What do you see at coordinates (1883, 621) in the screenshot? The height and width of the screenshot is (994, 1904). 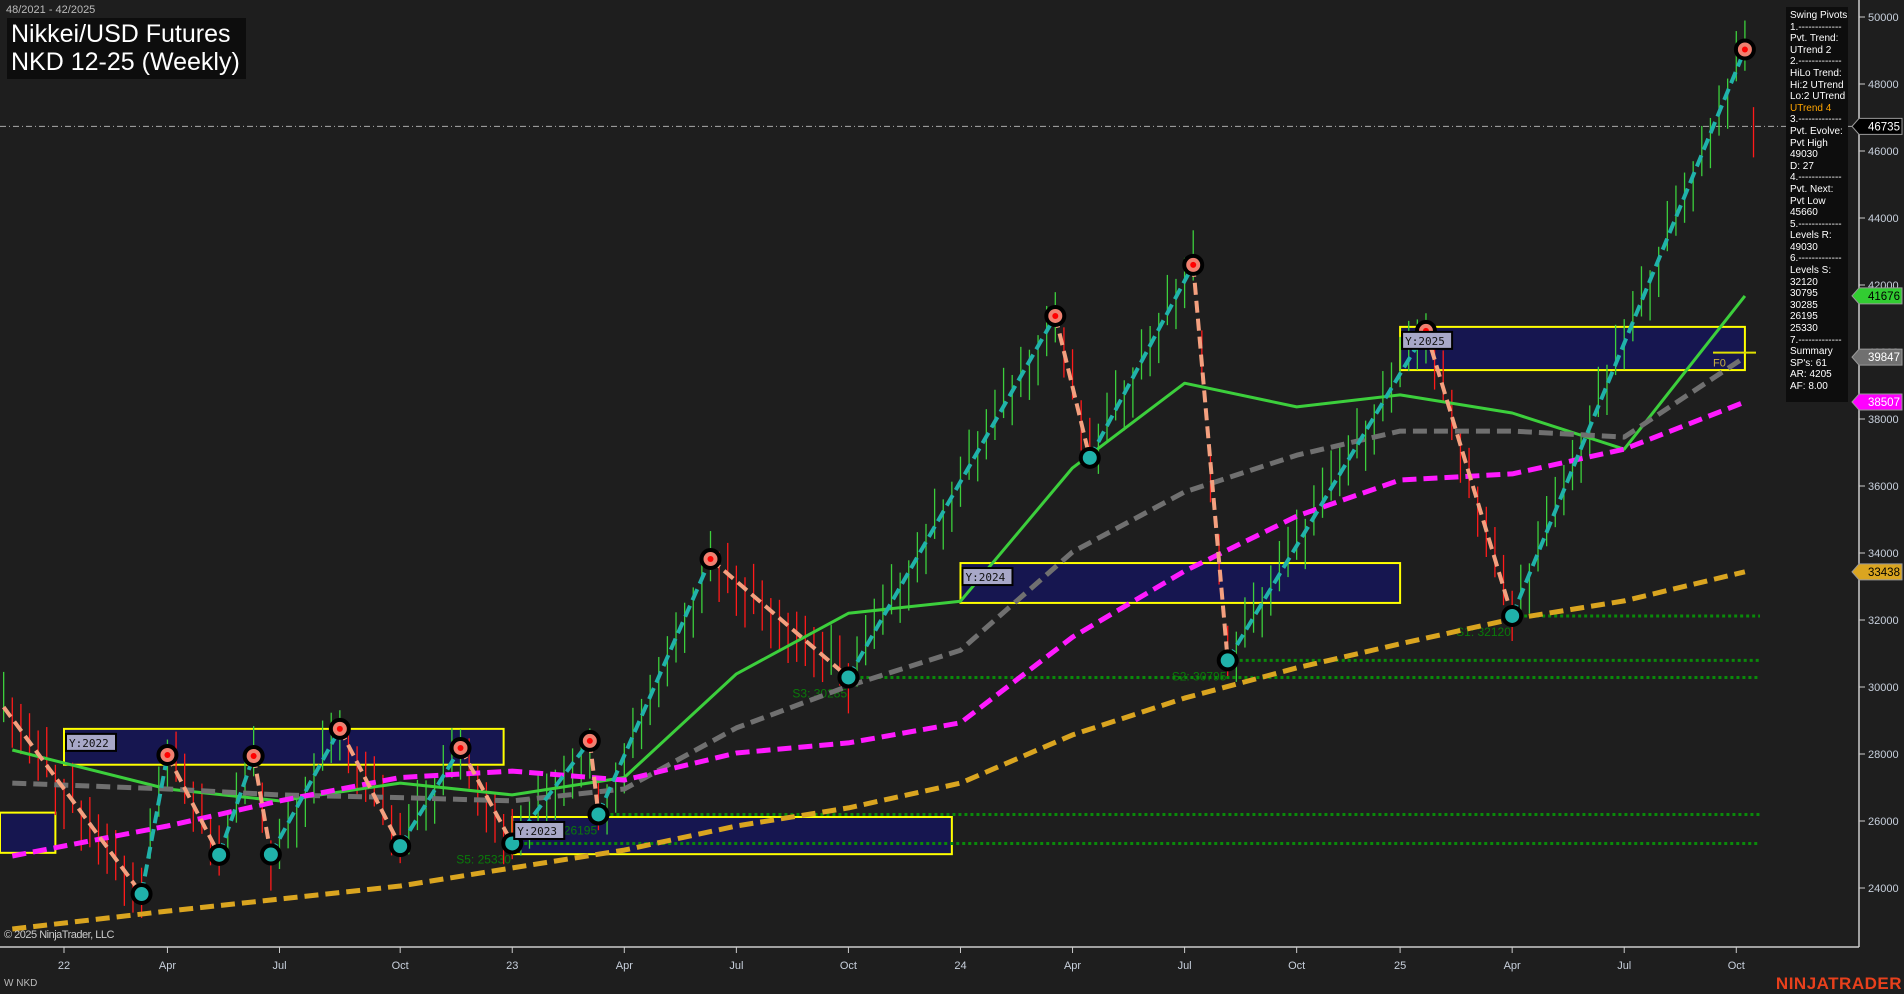 I see `y-tick-label: 32000` at bounding box center [1883, 621].